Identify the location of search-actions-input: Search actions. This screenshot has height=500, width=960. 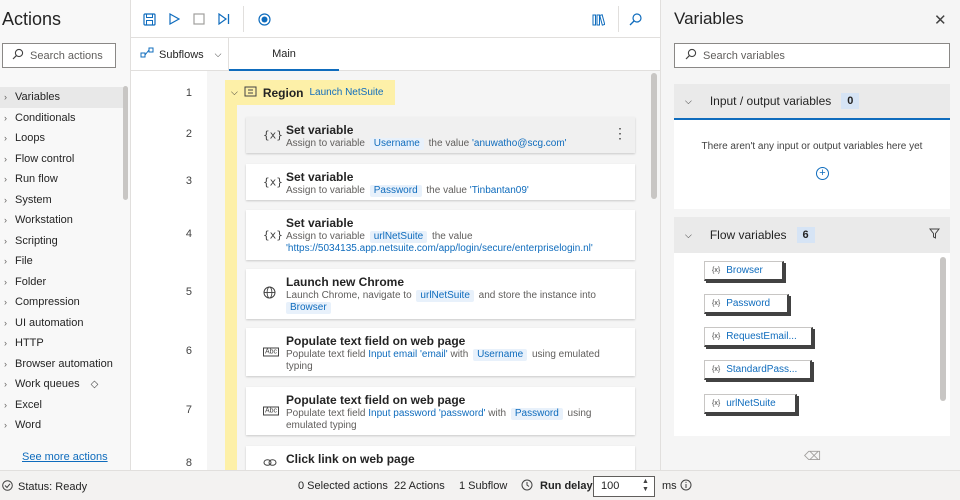
(59, 55).